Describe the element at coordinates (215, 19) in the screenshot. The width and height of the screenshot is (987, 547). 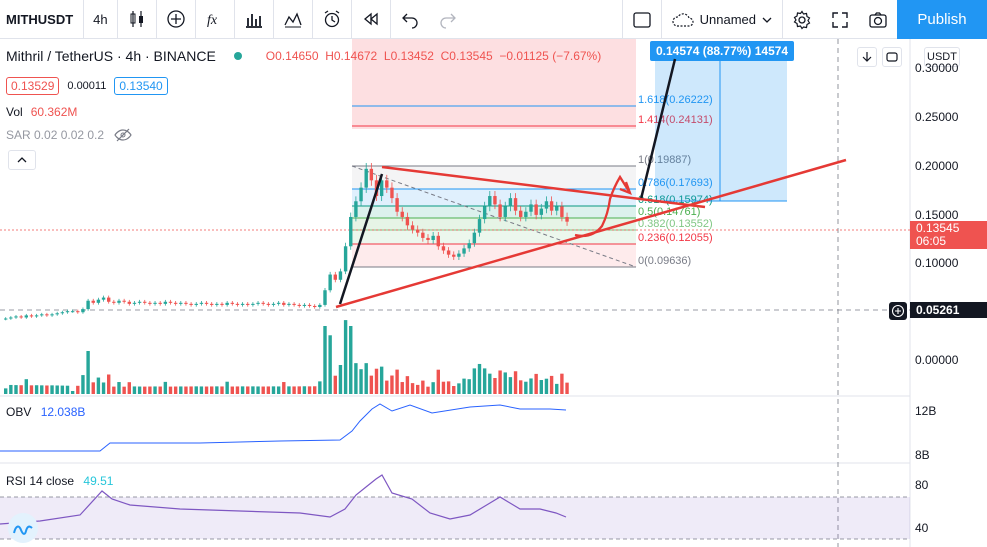
I see `indicators-button: fx` at that location.